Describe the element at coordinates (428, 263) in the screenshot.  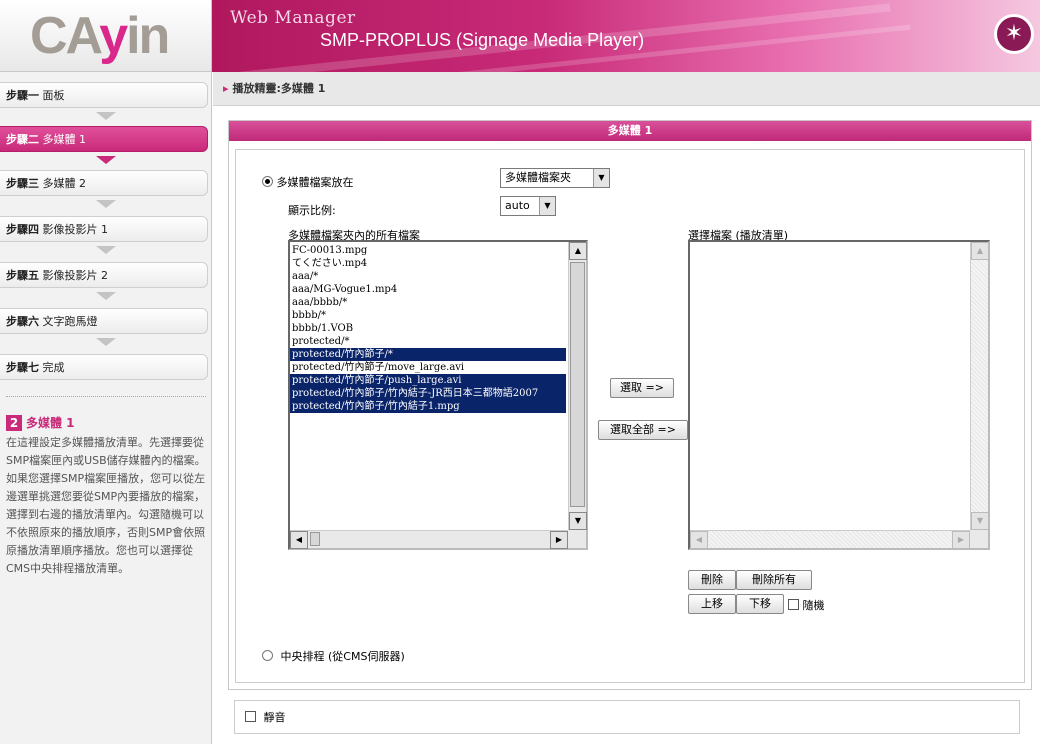
I see `file-list-item: てください.mp4` at that location.